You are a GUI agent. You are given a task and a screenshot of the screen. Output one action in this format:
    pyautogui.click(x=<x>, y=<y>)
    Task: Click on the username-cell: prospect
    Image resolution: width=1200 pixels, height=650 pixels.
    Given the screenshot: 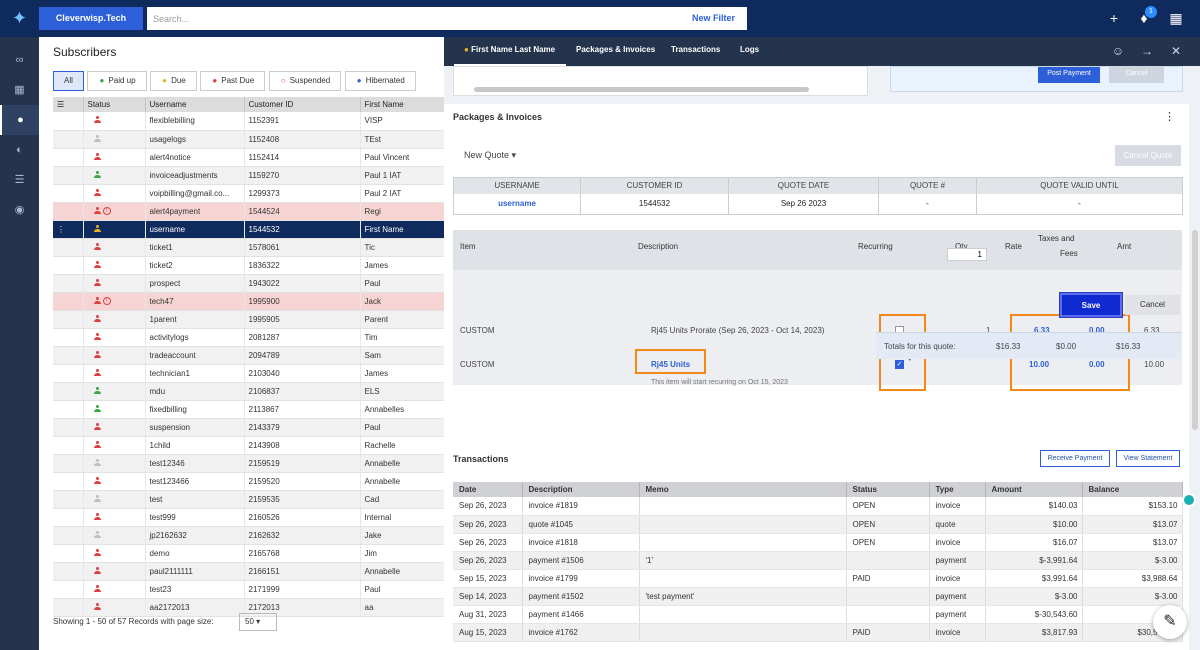 What is the action you would take?
    pyautogui.click(x=195, y=283)
    